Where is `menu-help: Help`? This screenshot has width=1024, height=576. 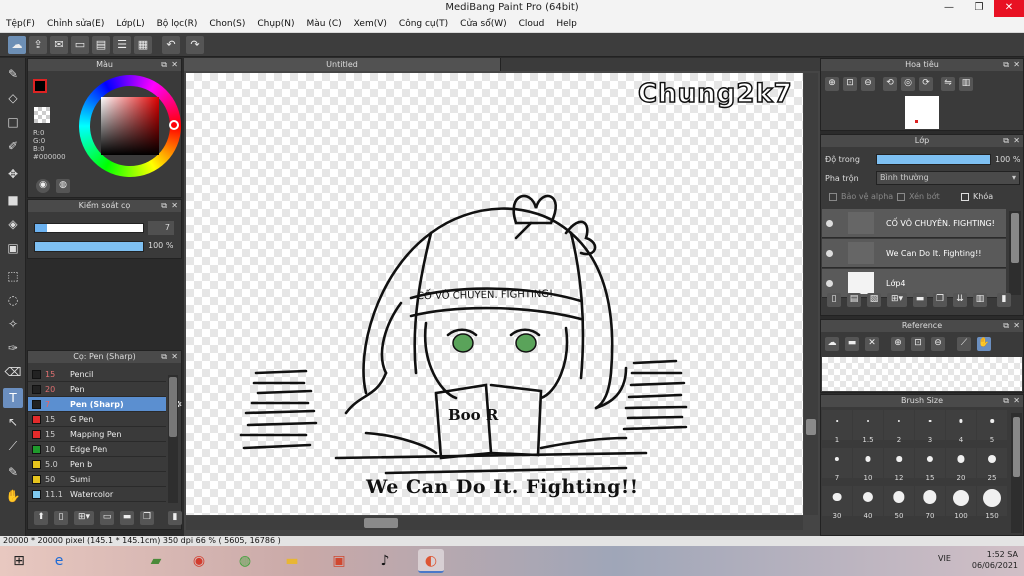 menu-help: Help is located at coordinates (566, 23).